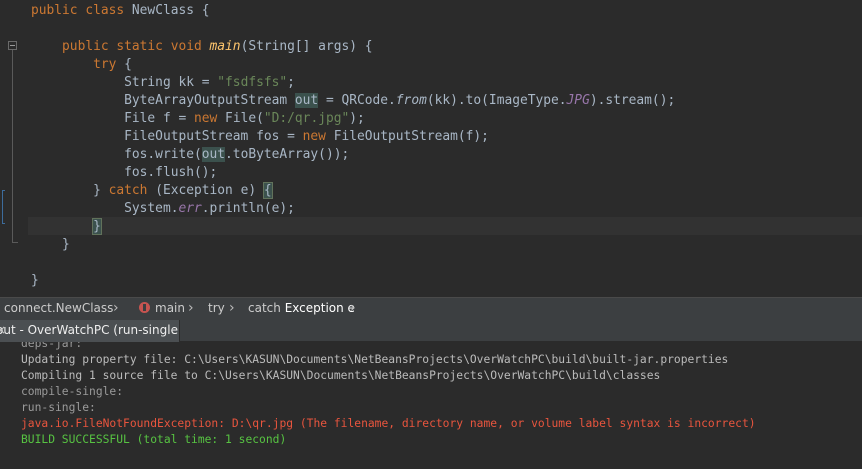  I want to click on output-tab-bar: out - OverWatchPC (run-single) ×, so click(431, 330).